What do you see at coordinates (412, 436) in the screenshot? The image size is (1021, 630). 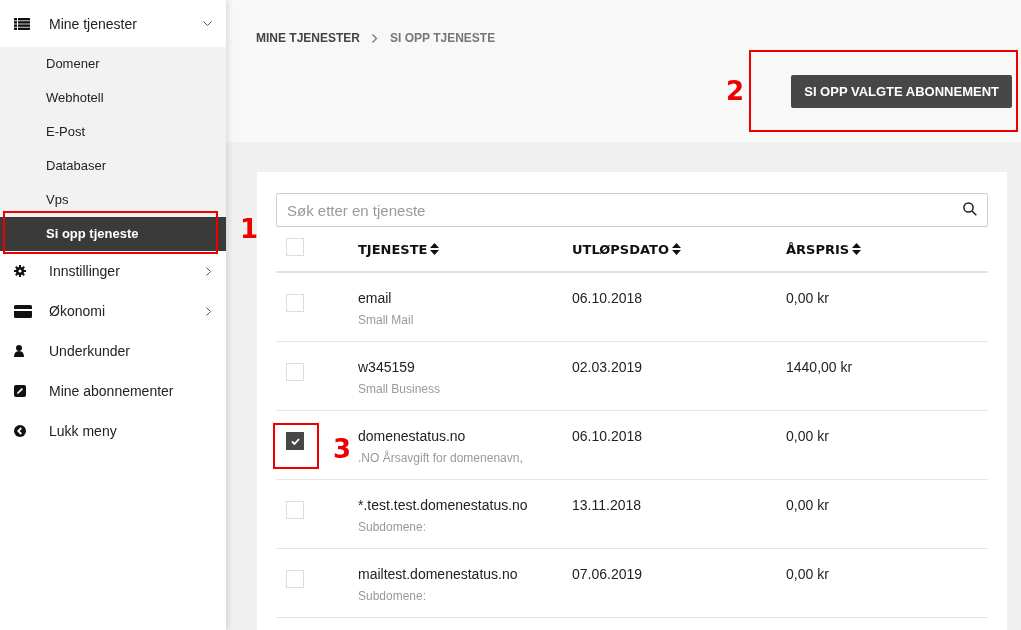 I see `service-name: domenestatus.no` at bounding box center [412, 436].